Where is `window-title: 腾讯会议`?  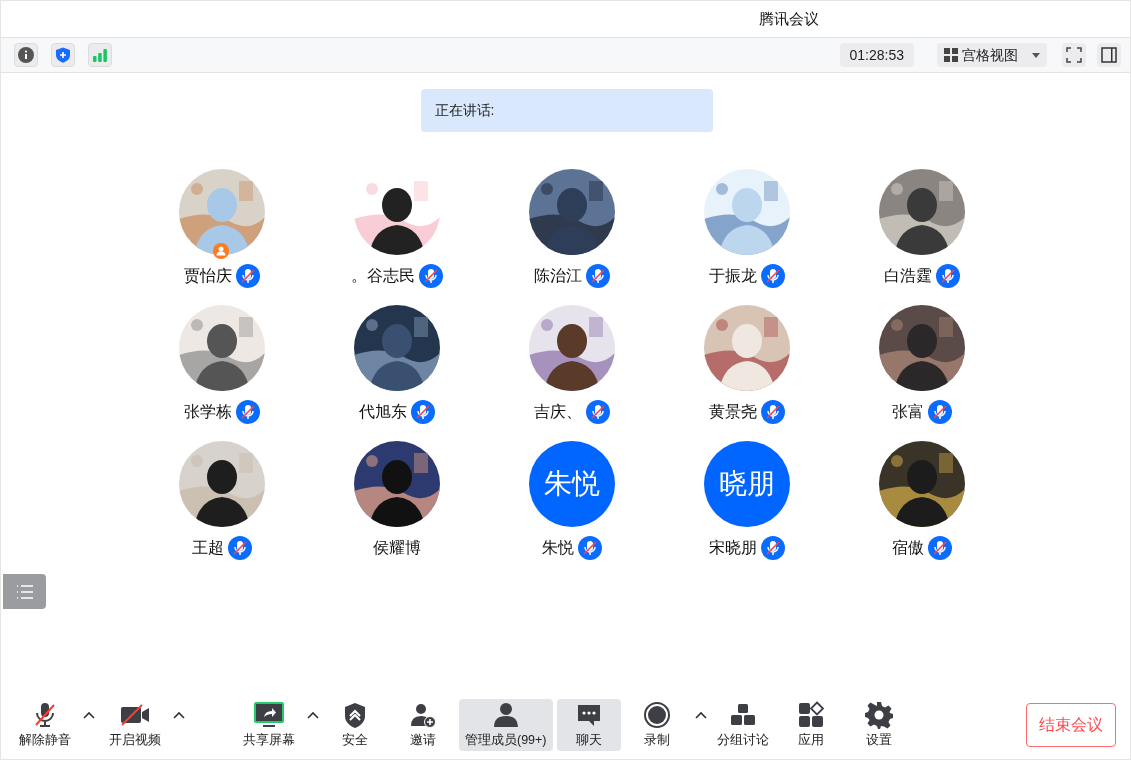 window-title: 腾讯会议 is located at coordinates (788, 18).